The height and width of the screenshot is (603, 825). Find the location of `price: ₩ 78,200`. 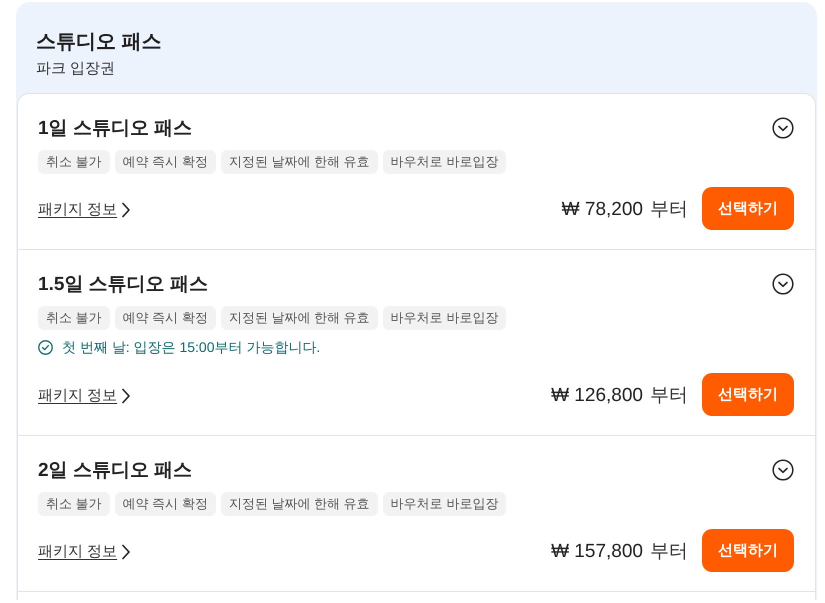

price: ₩ 78,200 is located at coordinates (602, 209).